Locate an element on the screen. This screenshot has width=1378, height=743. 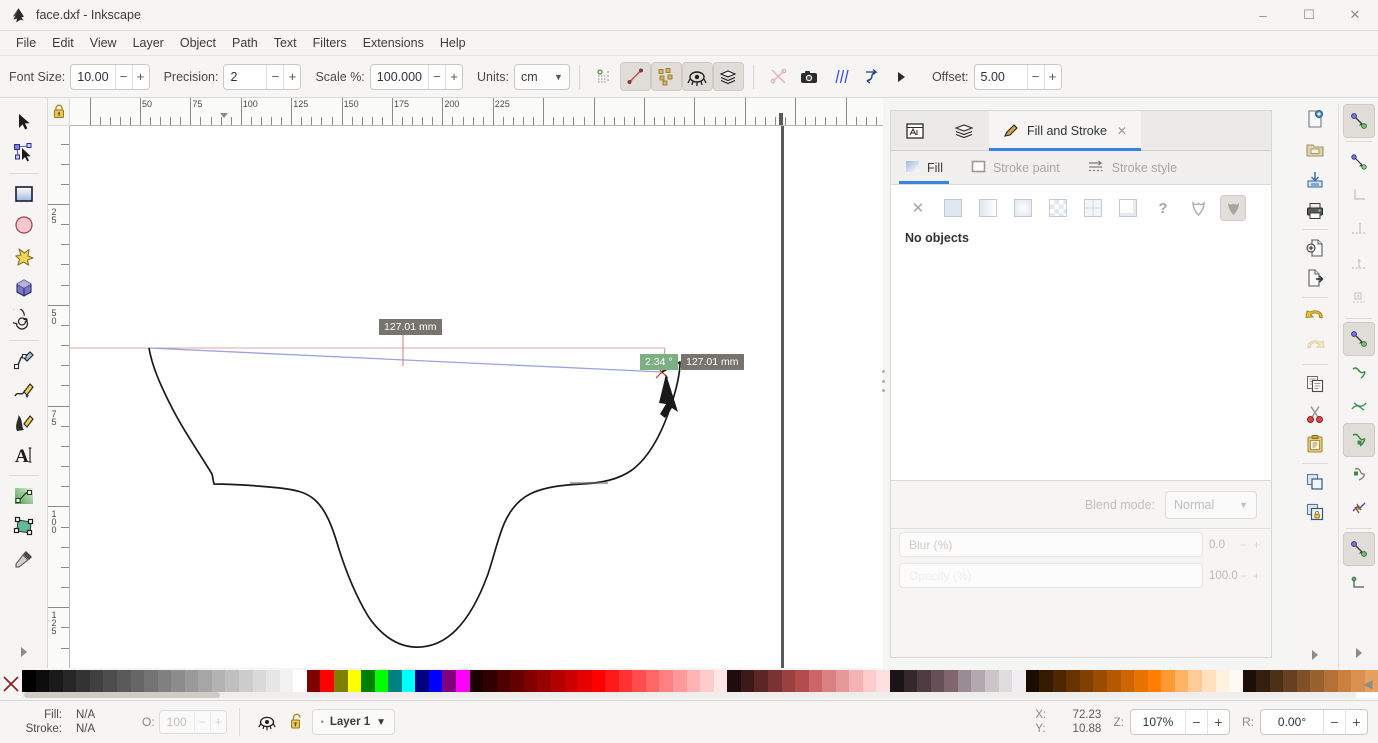
enable-snapping-toggle is located at coordinates (1358, 121).